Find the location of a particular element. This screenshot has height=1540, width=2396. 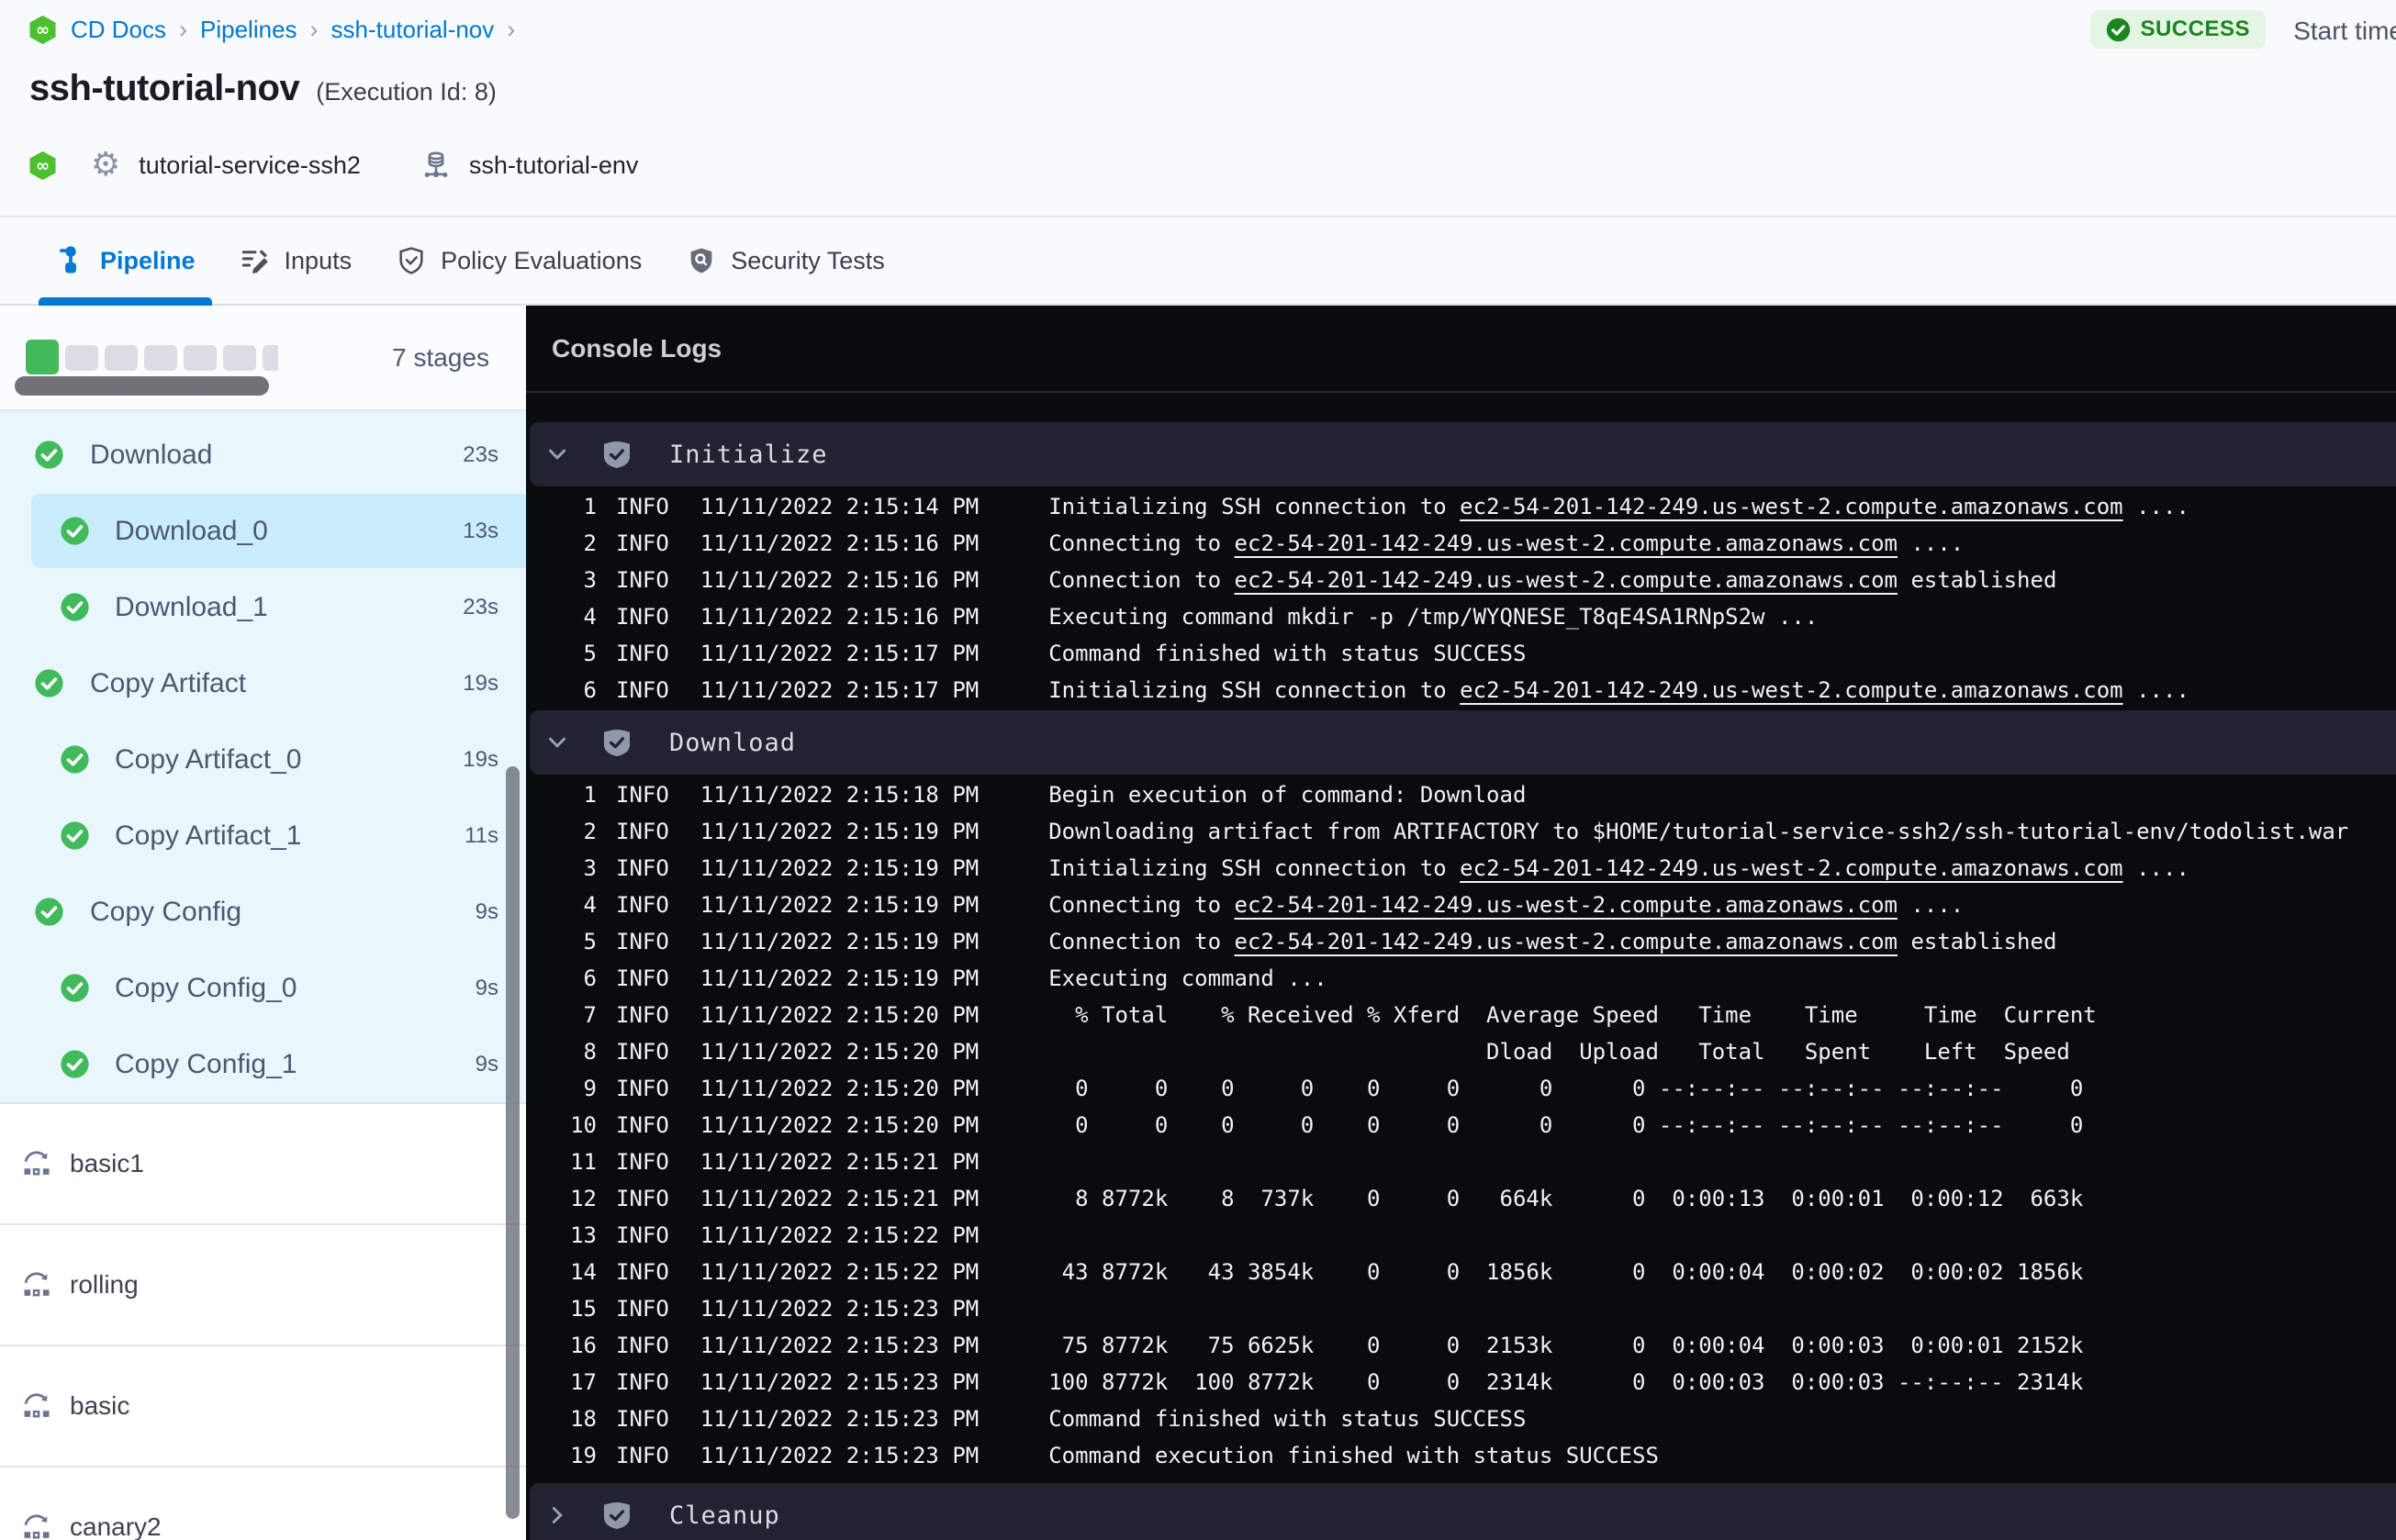

stage-name: Download_1 is located at coordinates (192, 606).